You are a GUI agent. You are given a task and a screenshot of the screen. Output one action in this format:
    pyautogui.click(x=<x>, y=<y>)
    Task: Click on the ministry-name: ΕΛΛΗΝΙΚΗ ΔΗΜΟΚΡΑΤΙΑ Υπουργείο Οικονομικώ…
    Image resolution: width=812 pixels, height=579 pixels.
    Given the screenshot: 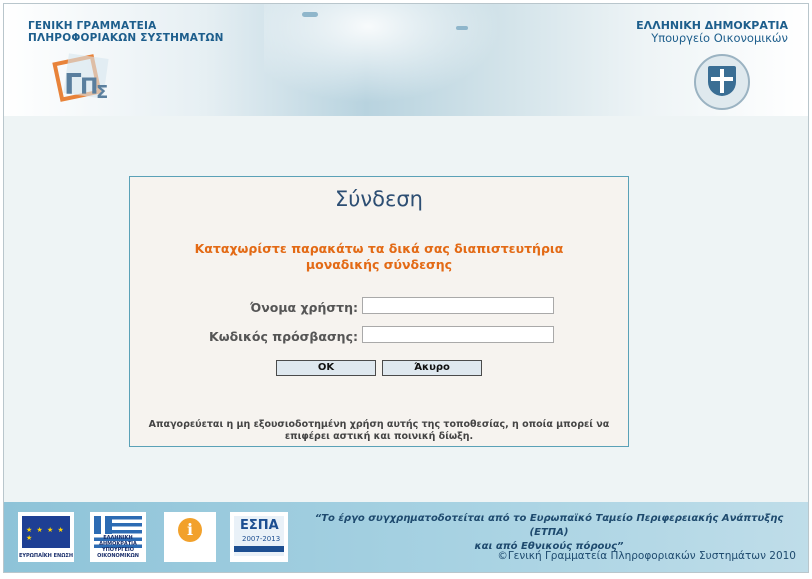 What is the action you would take?
    pyautogui.click(x=712, y=32)
    